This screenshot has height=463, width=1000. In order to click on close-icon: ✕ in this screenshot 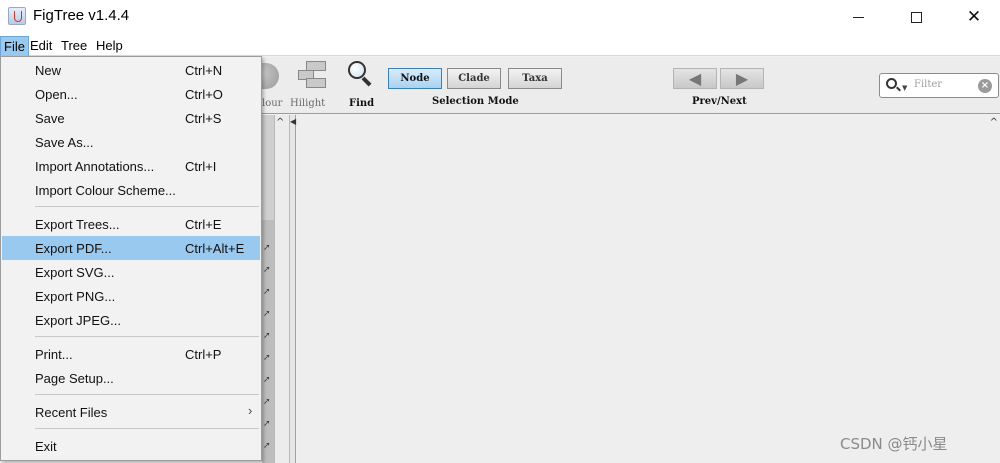, I will do `click(974, 17)`.